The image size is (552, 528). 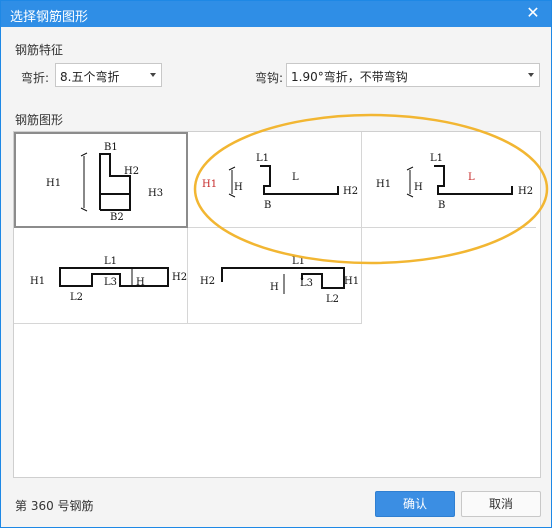 I want to click on shapes-section-label: 钢筋图形, so click(x=39, y=120).